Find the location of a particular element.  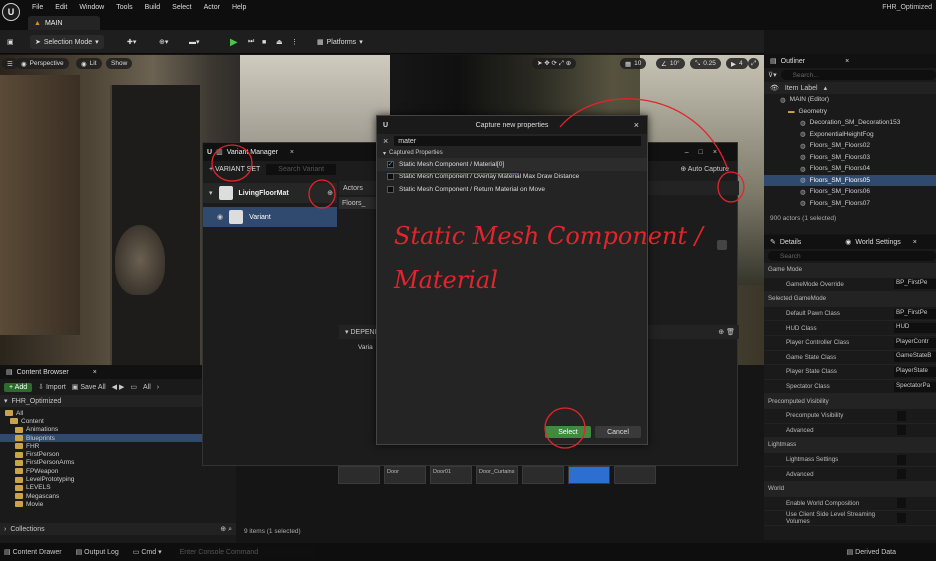

capture-option: ✓ Static Mesh Component / Material[0] is located at coordinates (512, 164).